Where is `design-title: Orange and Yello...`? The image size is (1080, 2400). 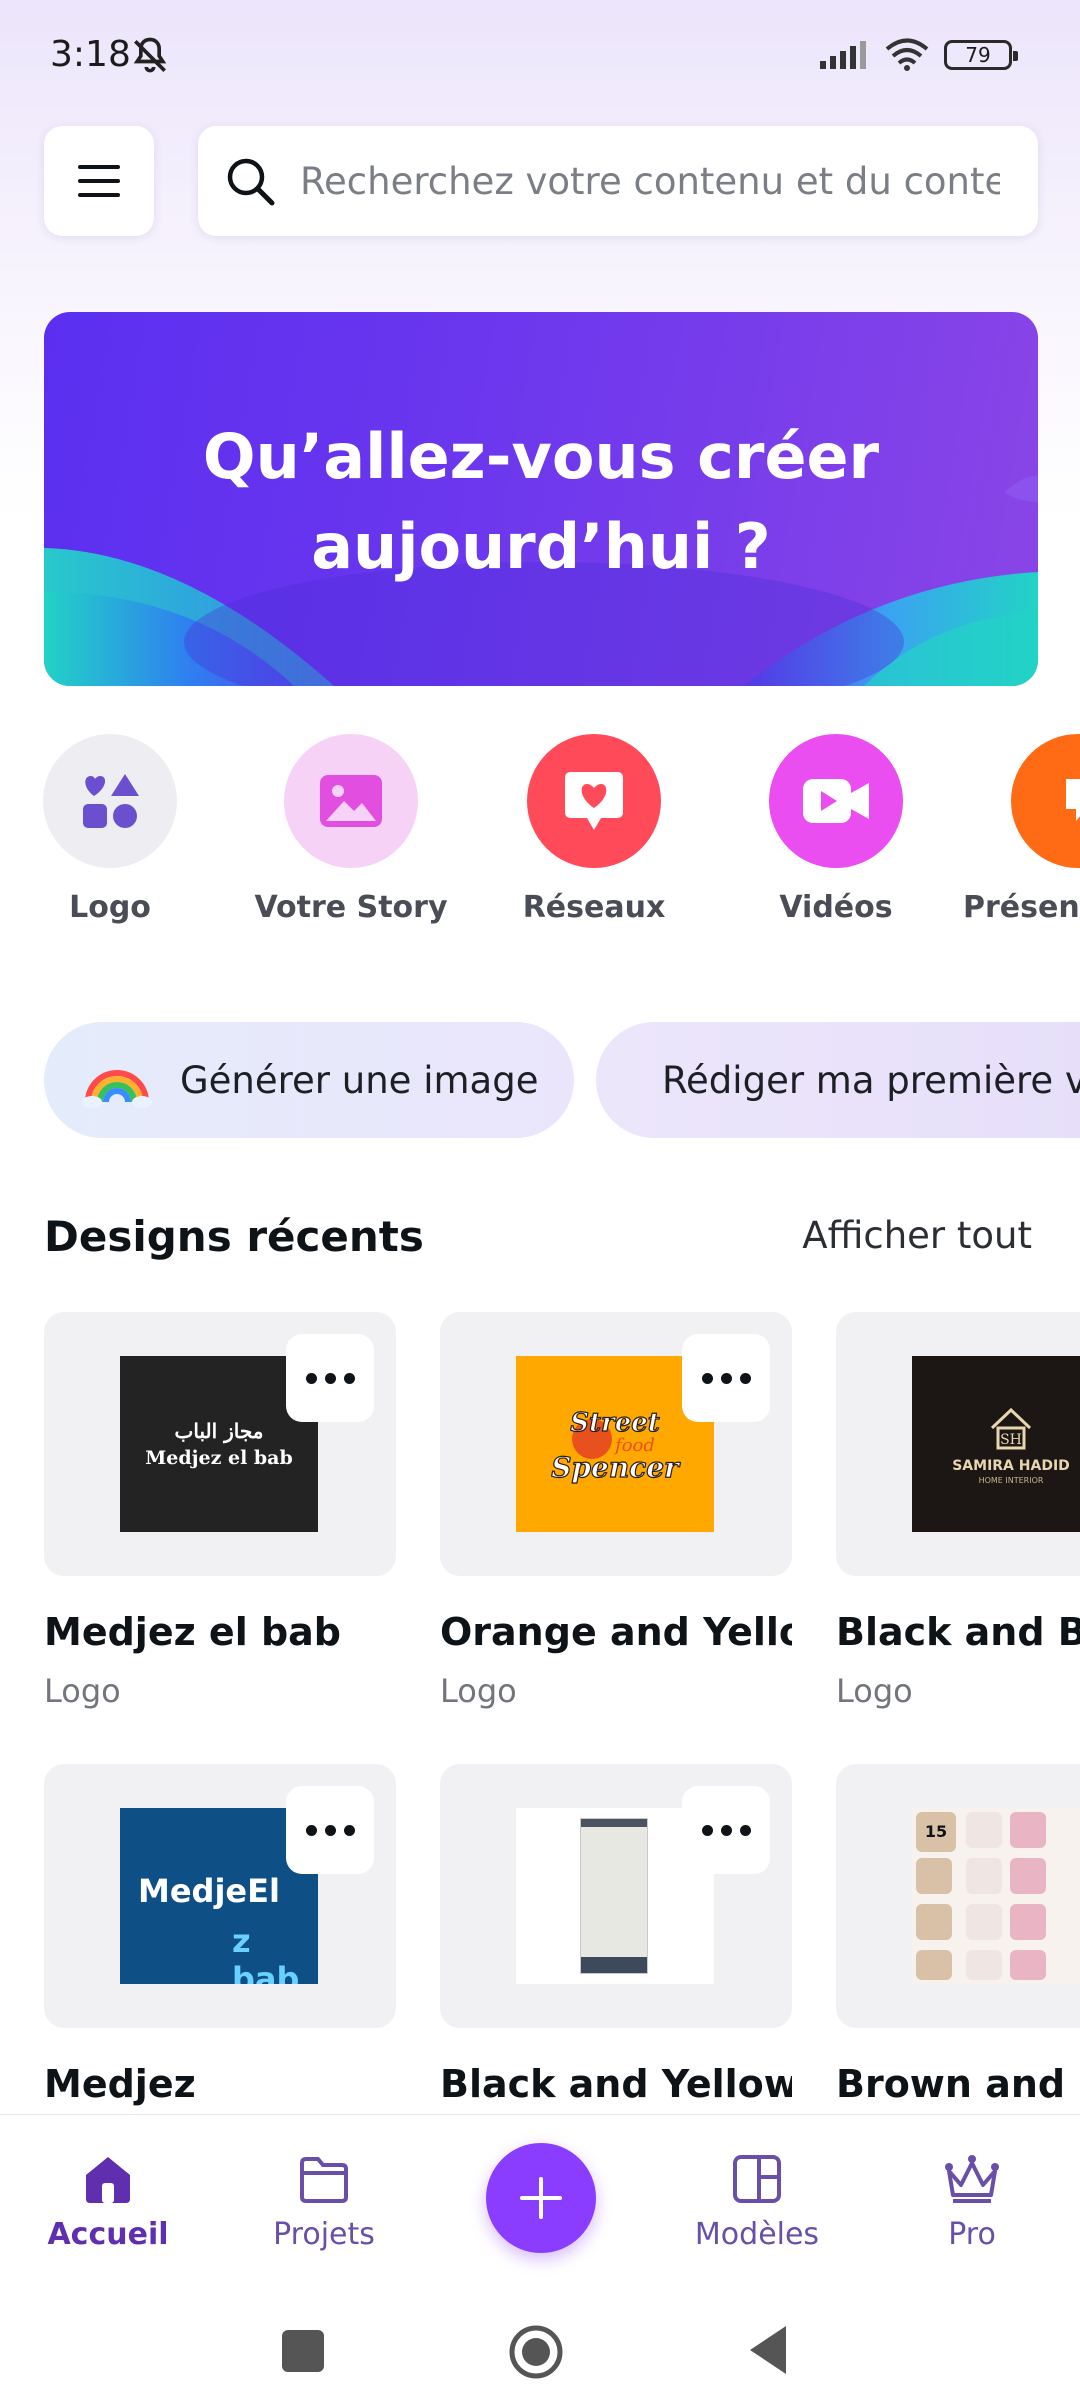
design-title: Orange and Yello... is located at coordinates (616, 1632).